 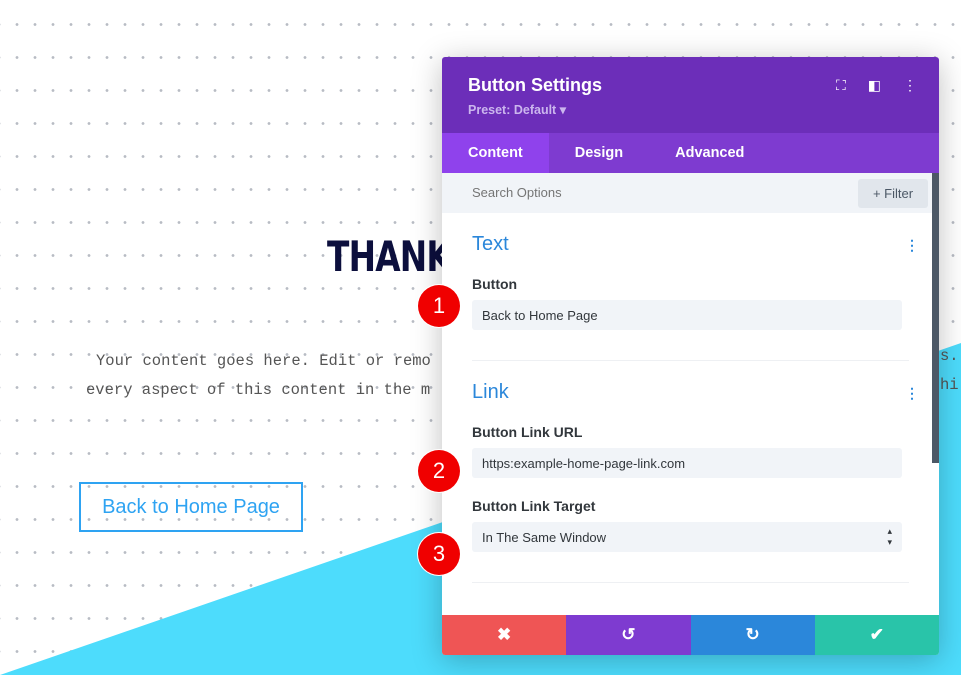 I want to click on preset-dropdown: Preset: Default ▾, so click(x=690, y=109).